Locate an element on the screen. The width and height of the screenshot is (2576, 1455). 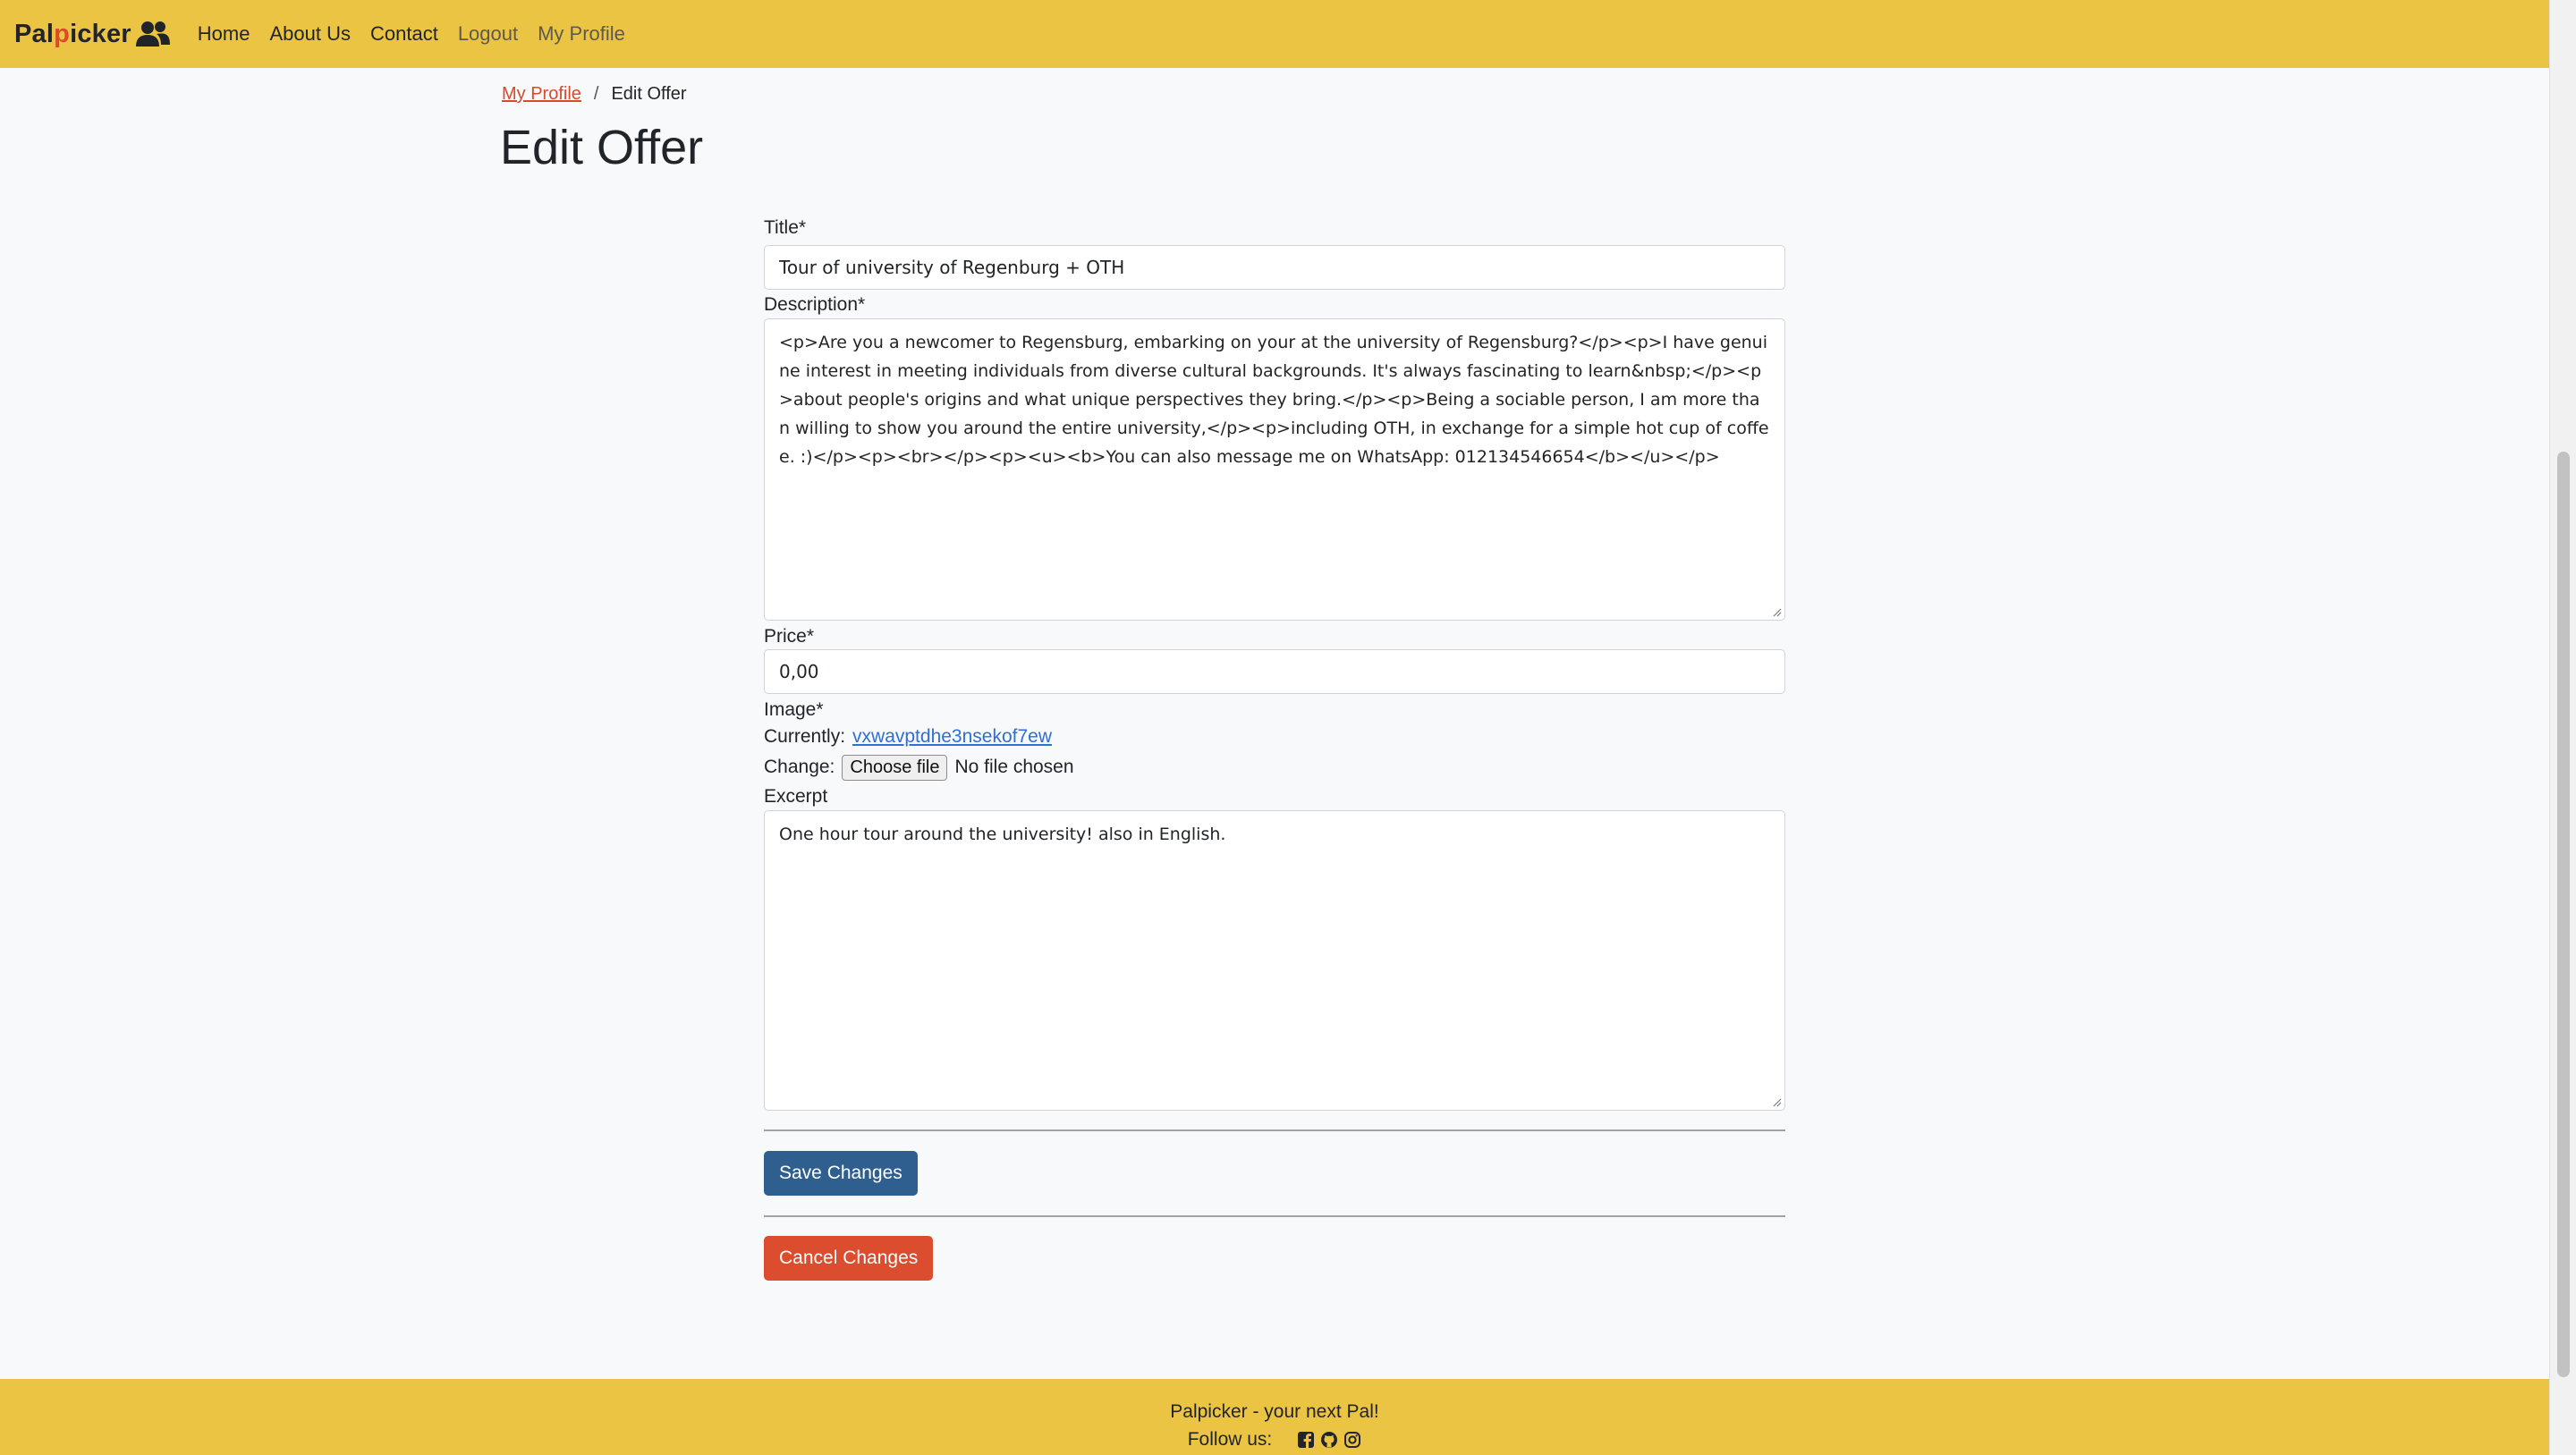
social-icons is located at coordinates (1329, 1440).